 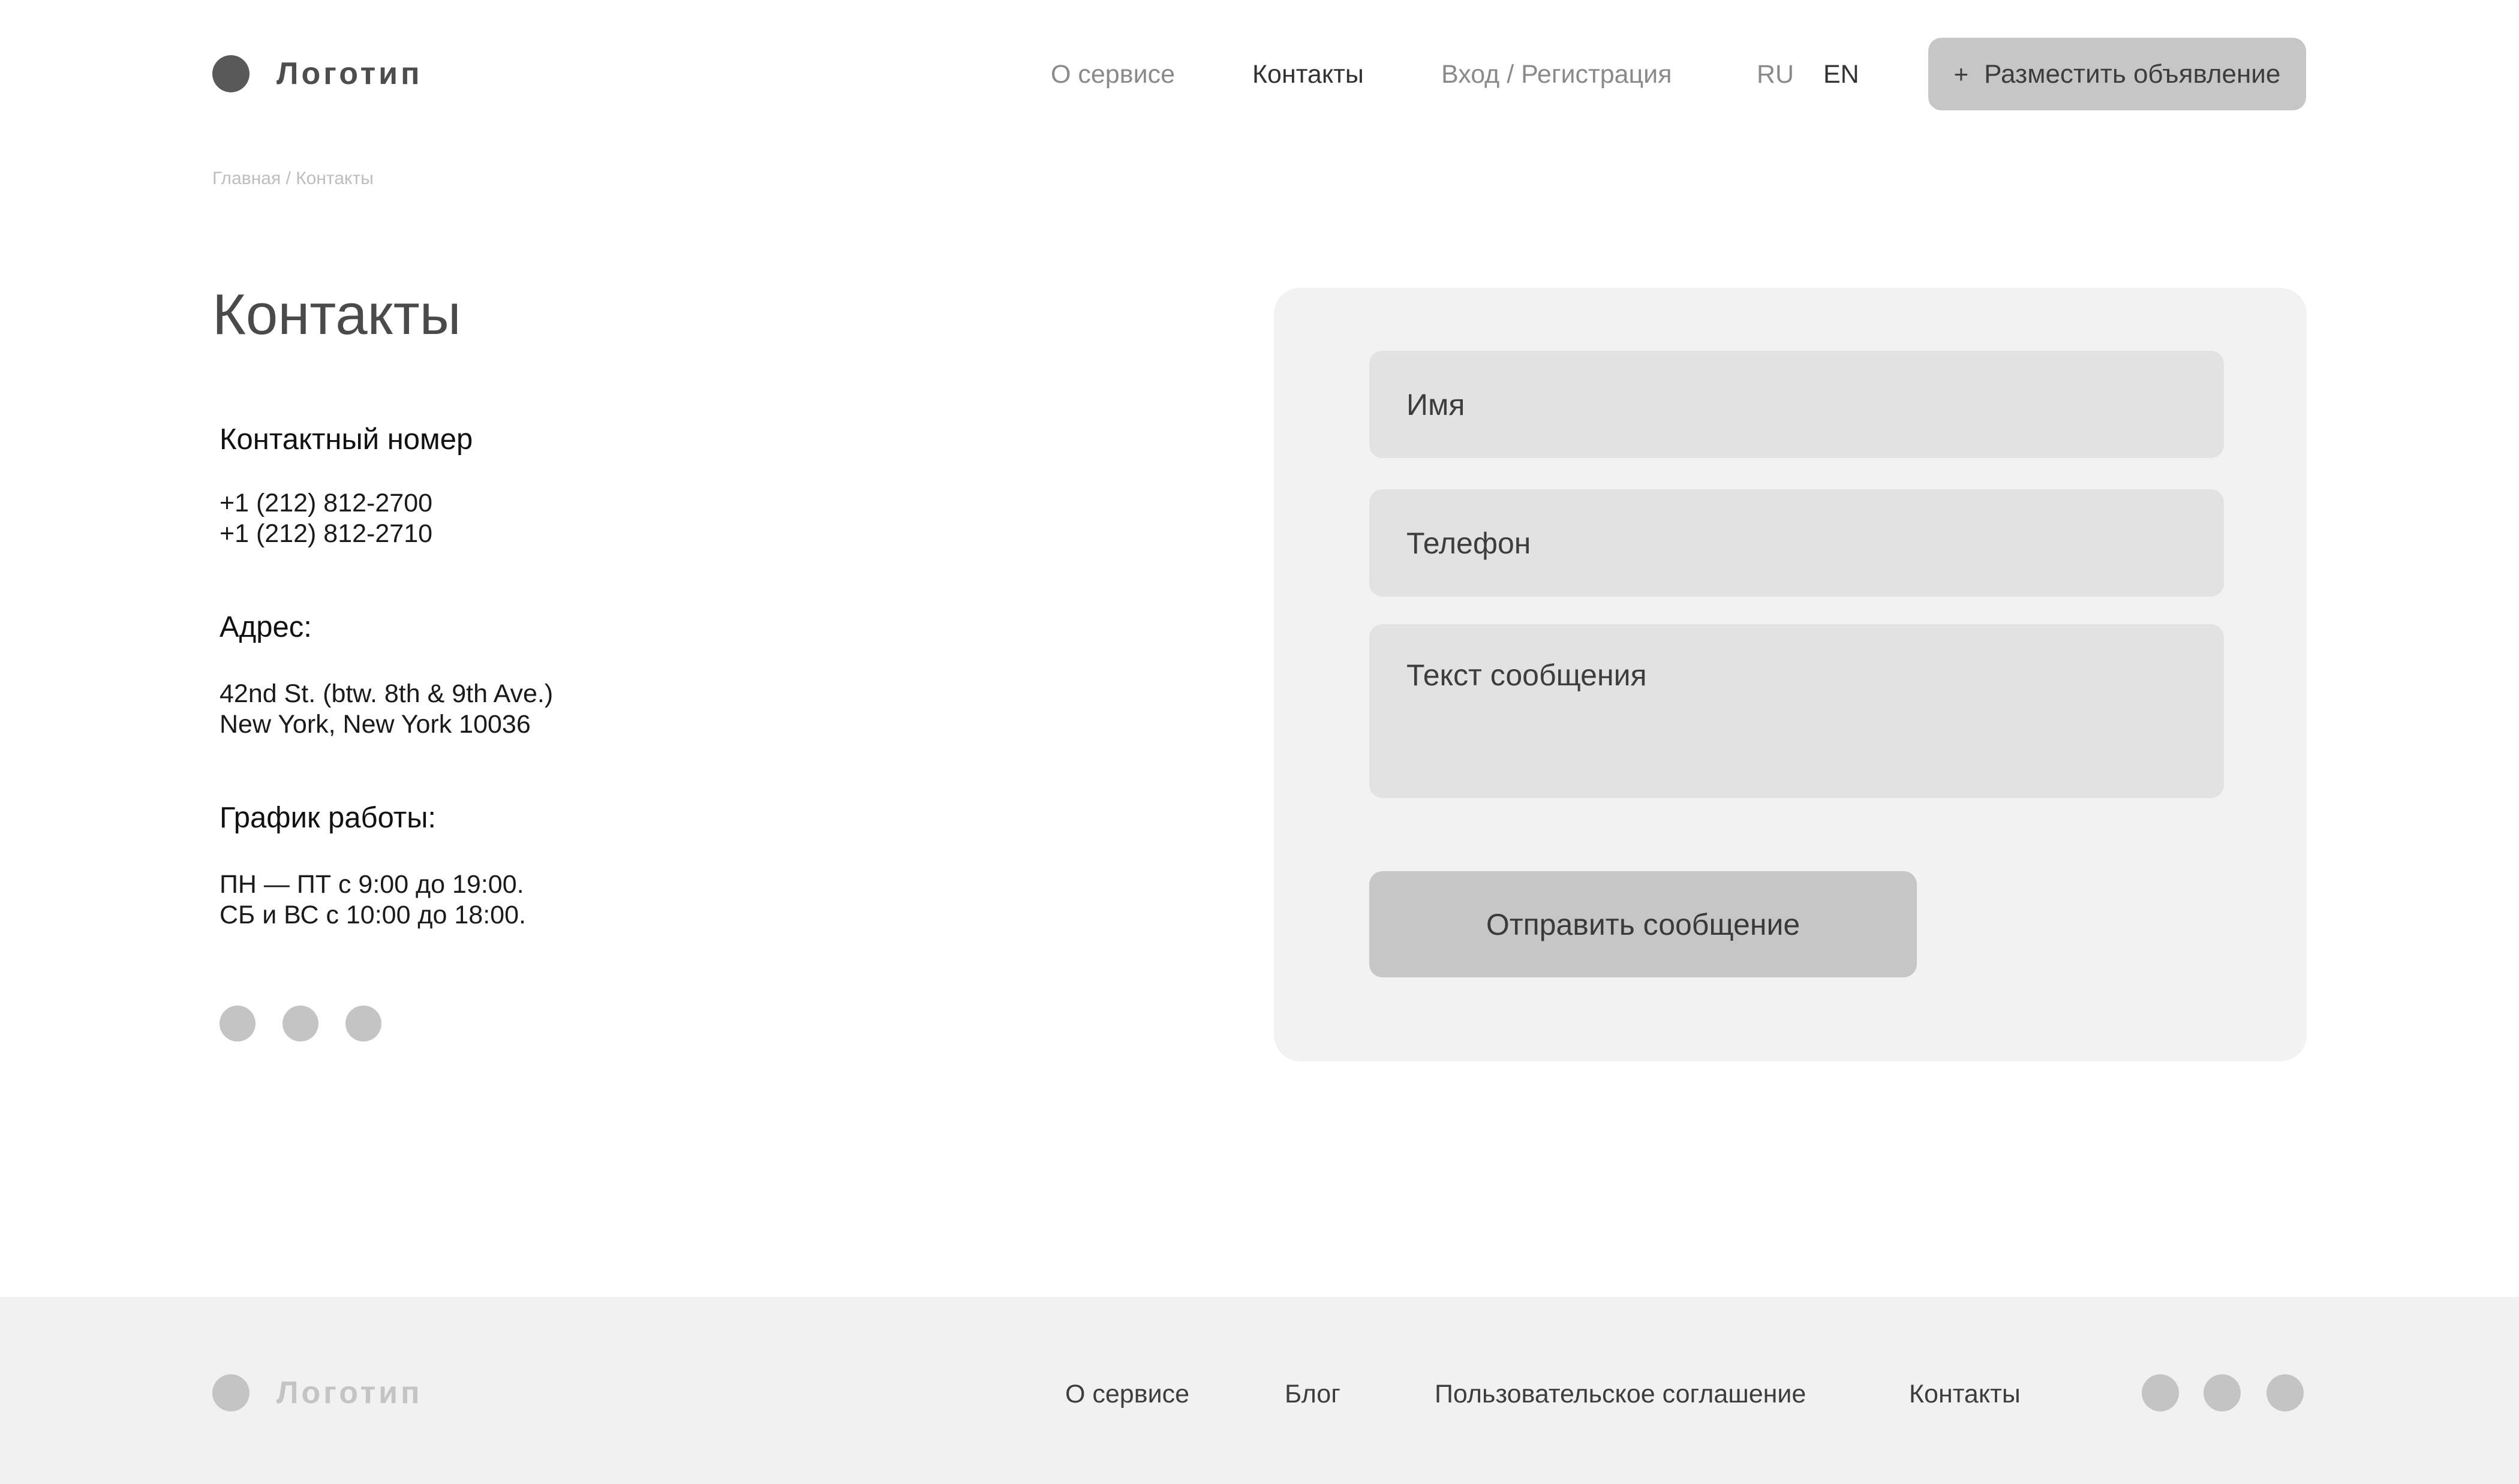 What do you see at coordinates (328, 818) in the screenshot?
I see `schedule-heading: График работы:` at bounding box center [328, 818].